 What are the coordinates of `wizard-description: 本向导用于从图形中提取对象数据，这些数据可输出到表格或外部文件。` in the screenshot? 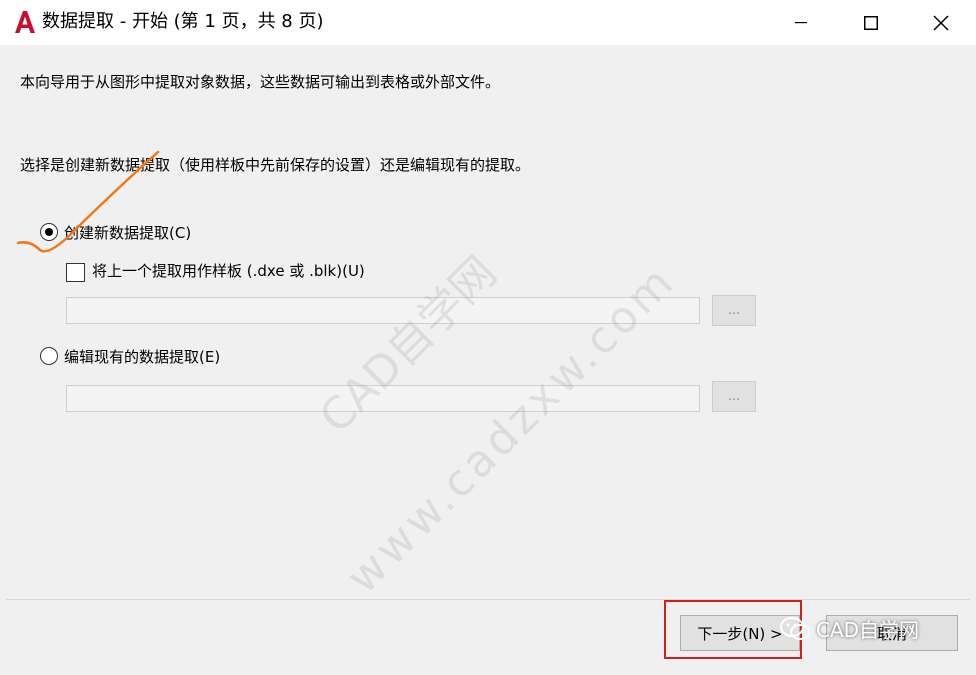 It's located at (260, 82).